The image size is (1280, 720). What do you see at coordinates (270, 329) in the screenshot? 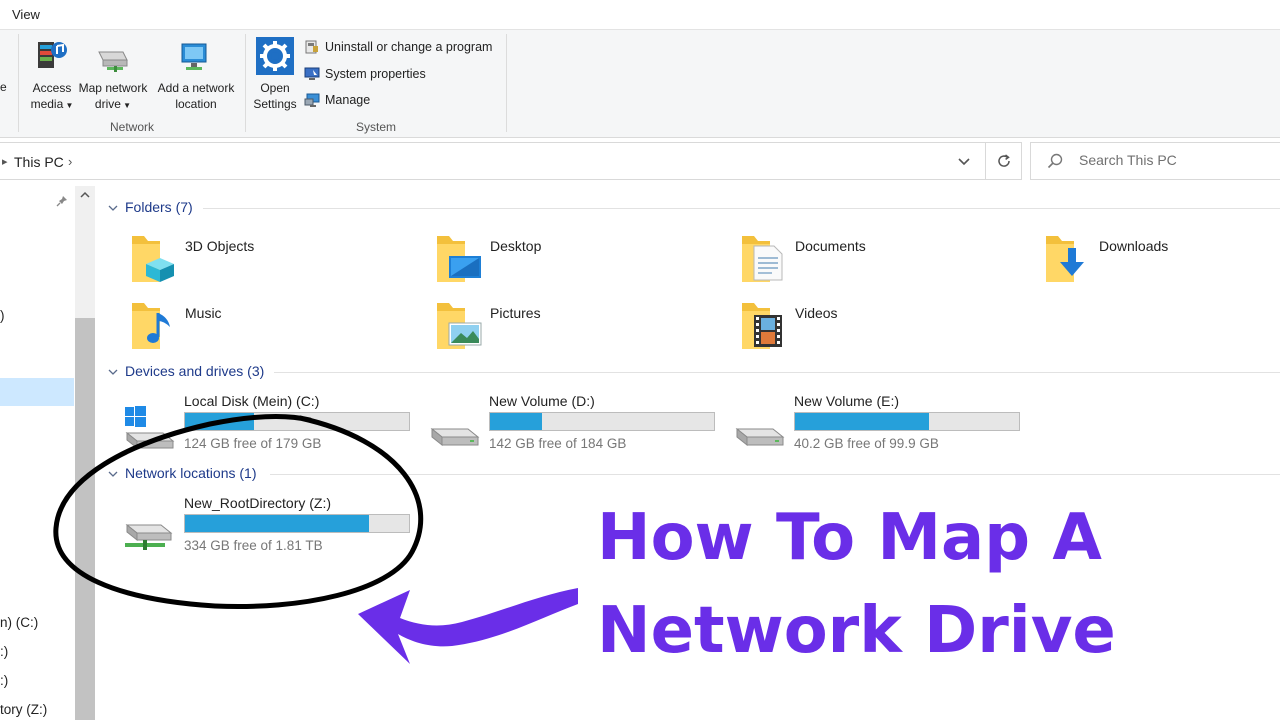
I see `folder-music: Music` at bounding box center [270, 329].